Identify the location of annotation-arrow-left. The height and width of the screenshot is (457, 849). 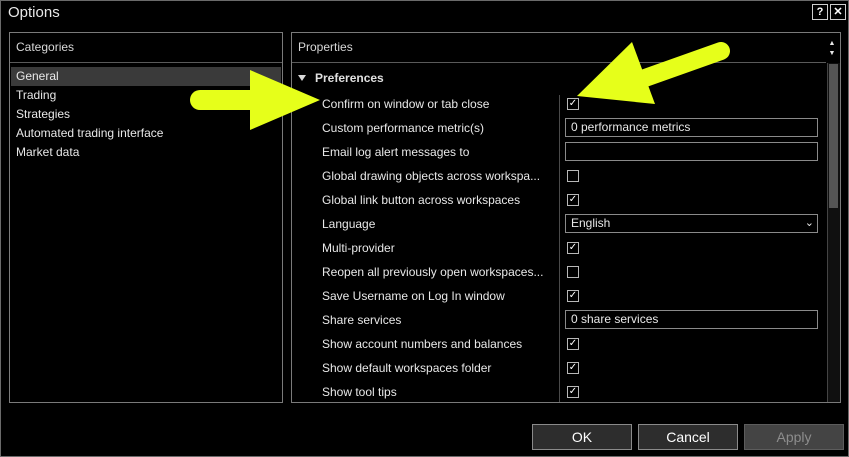
(255, 100).